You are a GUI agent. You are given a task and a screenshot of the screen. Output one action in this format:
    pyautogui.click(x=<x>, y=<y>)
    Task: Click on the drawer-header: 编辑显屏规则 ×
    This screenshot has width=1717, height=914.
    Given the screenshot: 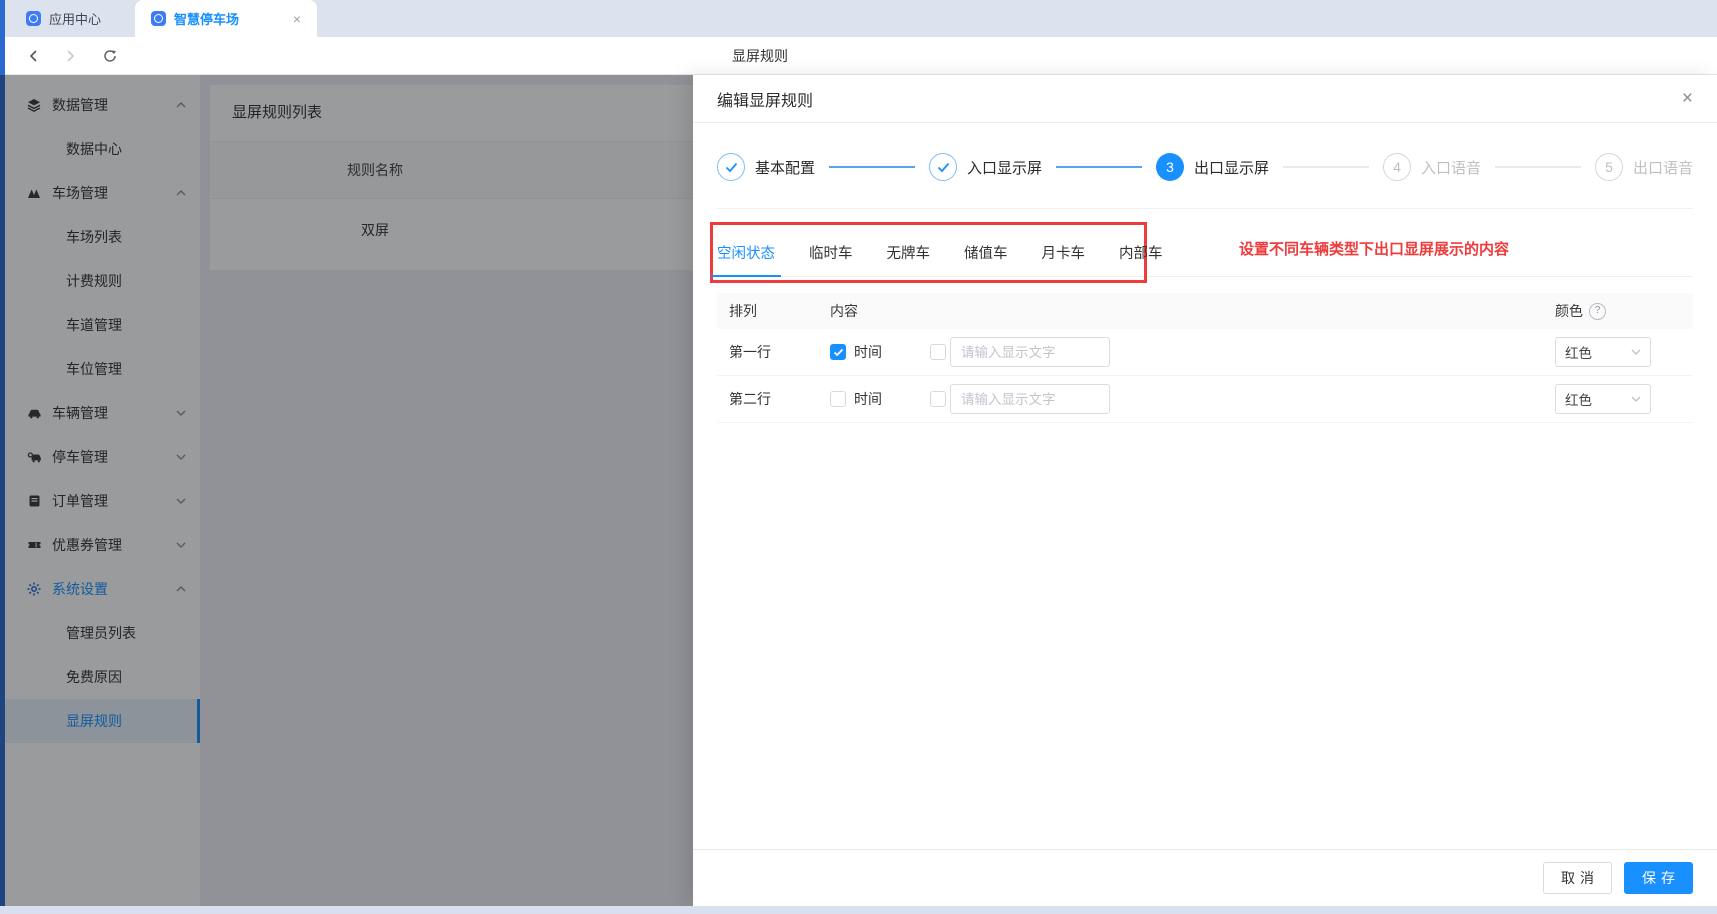 What is the action you would take?
    pyautogui.click(x=1205, y=99)
    